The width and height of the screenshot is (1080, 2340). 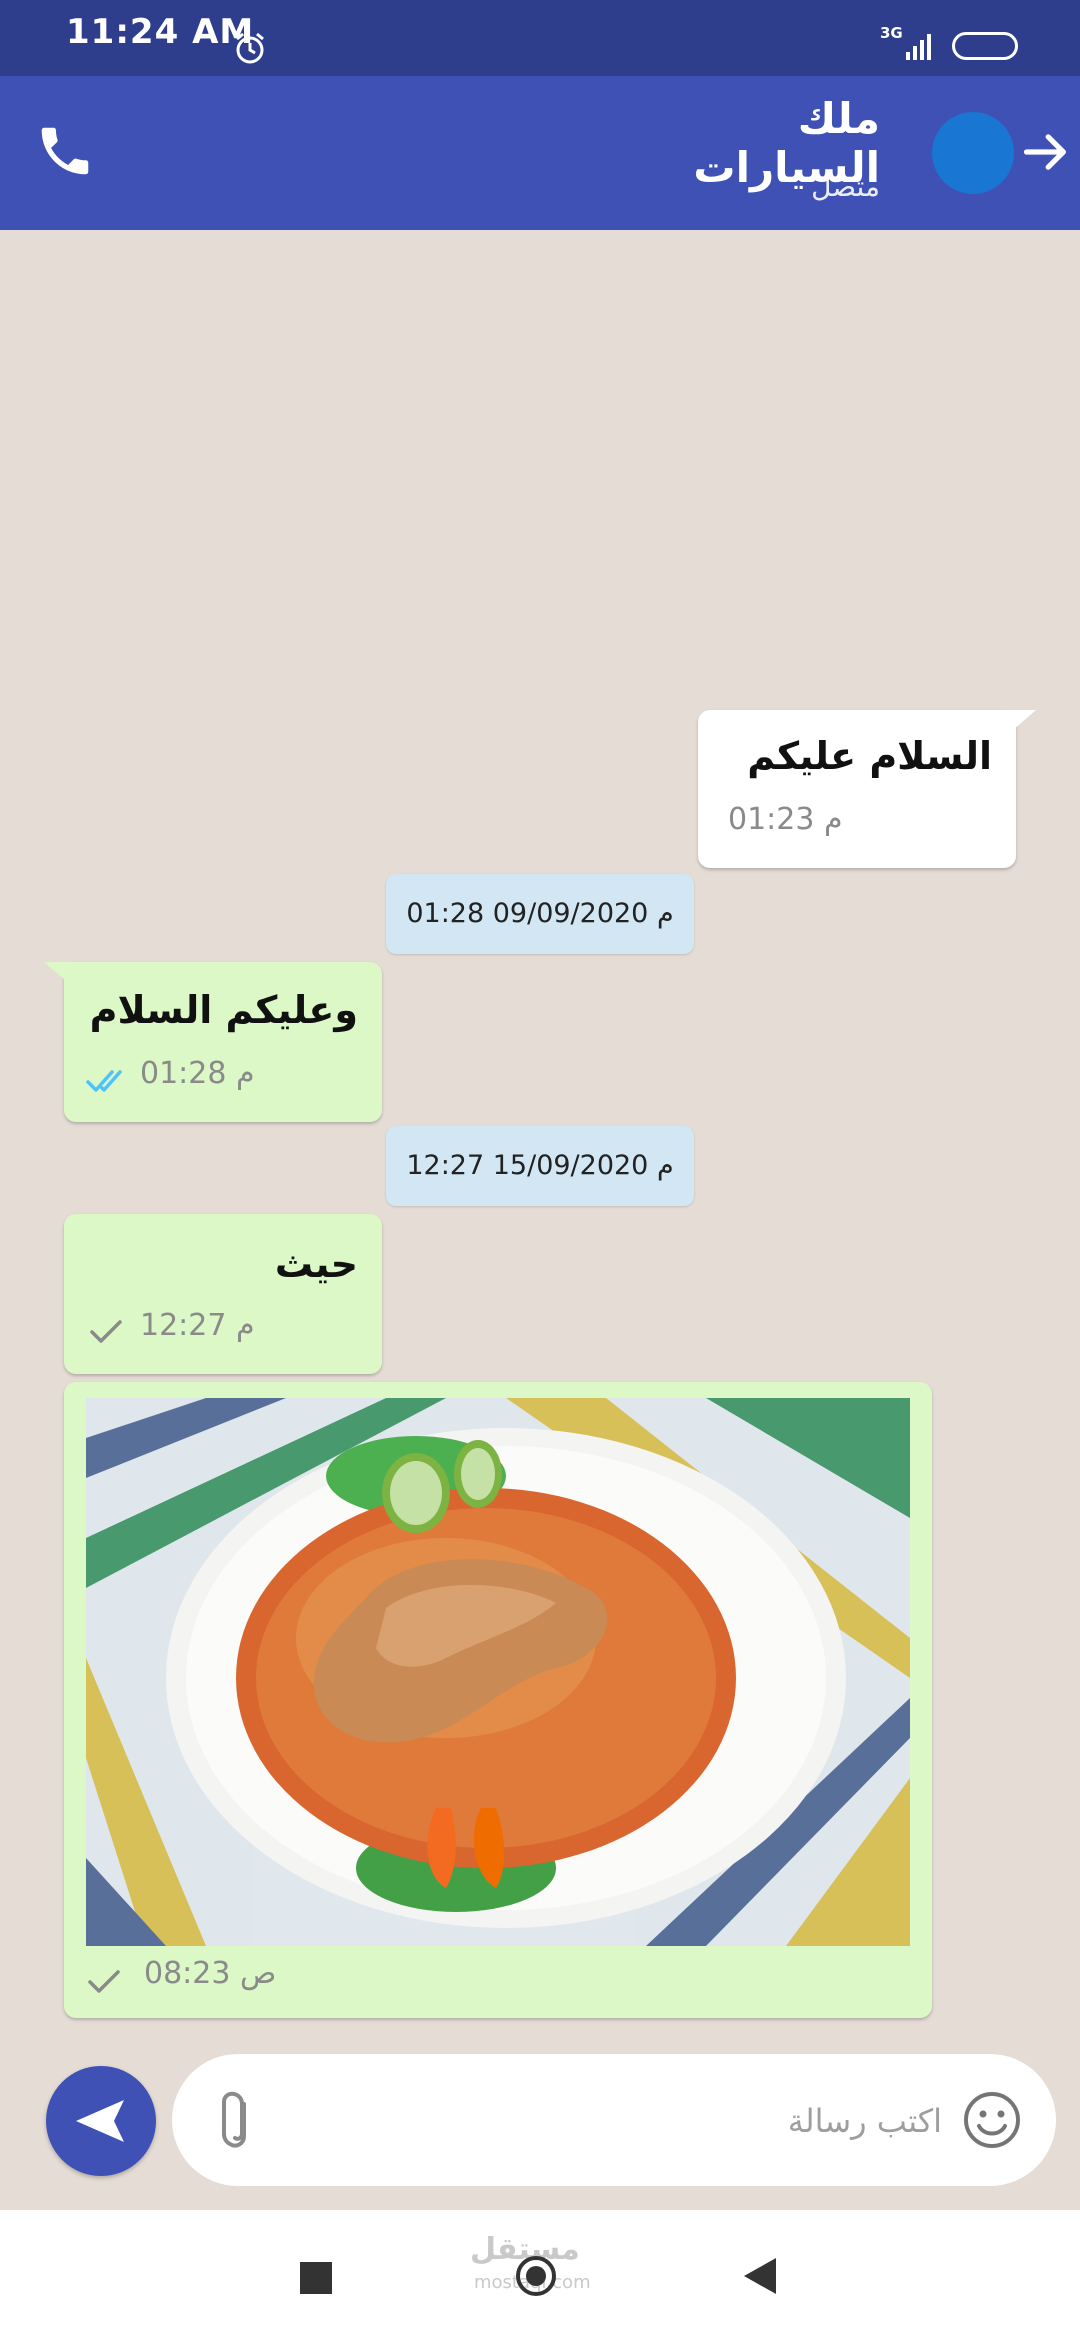 What do you see at coordinates (536, 2276) in the screenshot?
I see `home-circle-icon` at bounding box center [536, 2276].